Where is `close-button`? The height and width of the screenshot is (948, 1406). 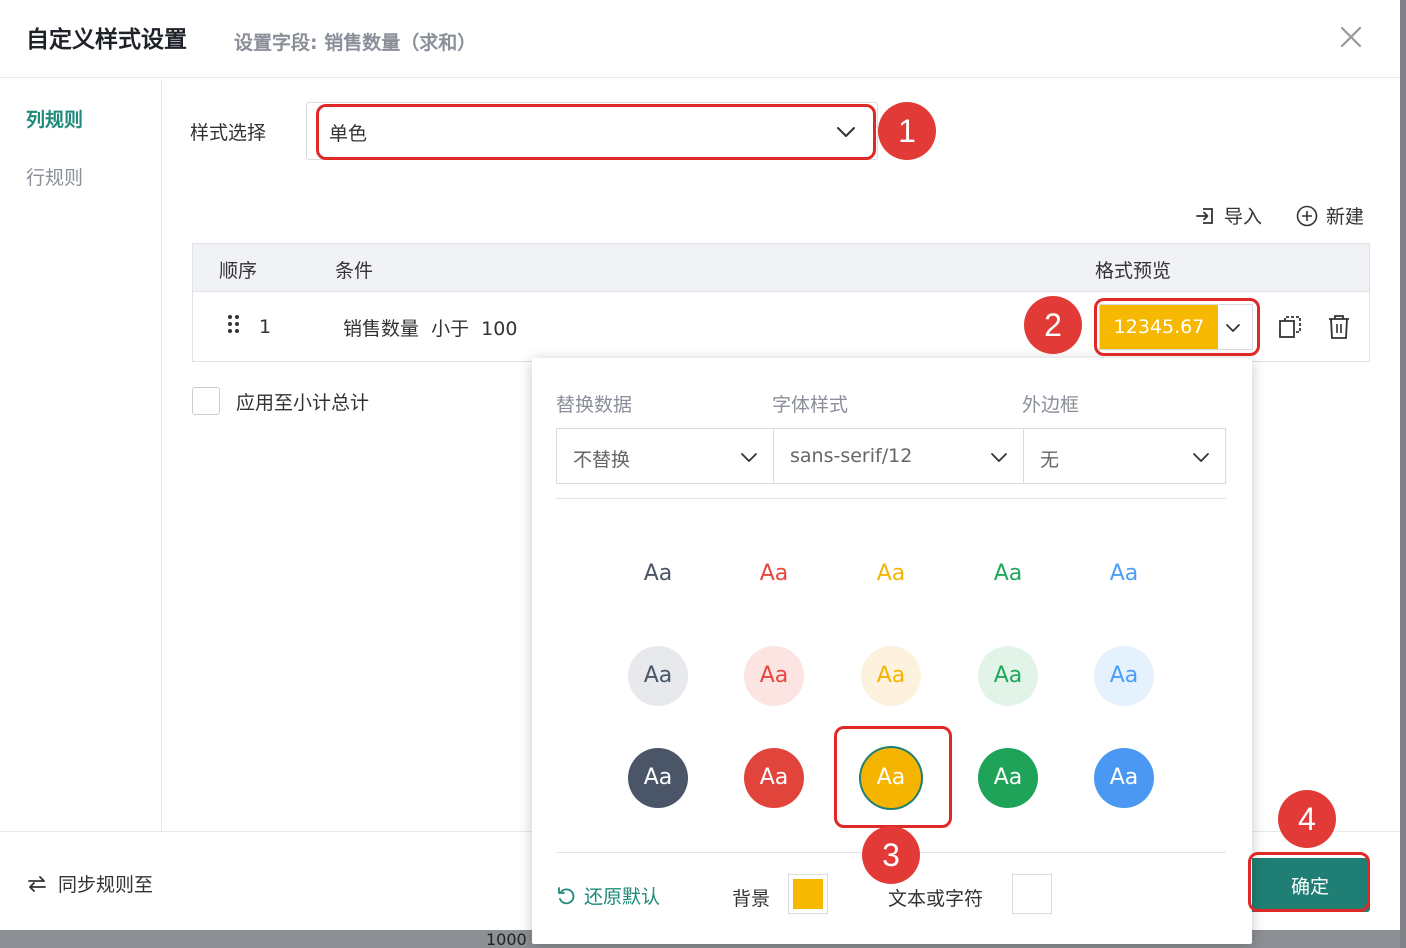 close-button is located at coordinates (1351, 37).